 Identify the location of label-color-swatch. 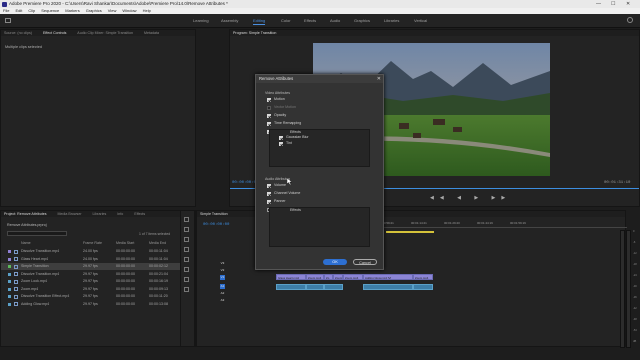
(9, 274).